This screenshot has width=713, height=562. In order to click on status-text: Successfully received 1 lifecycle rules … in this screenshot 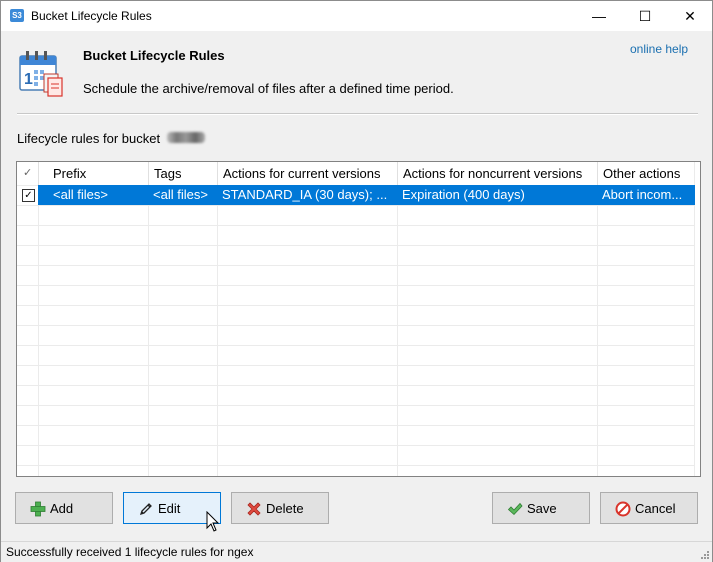, I will do `click(130, 552)`.